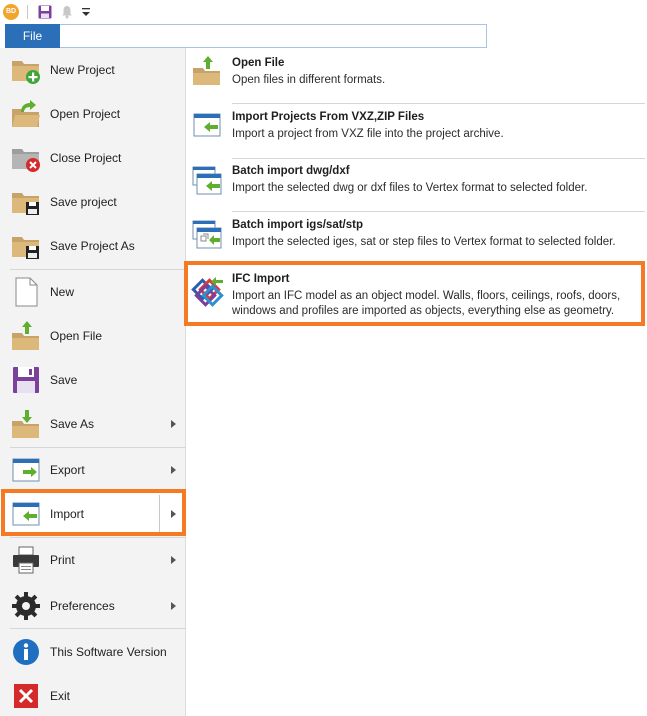 The width and height of the screenshot is (647, 716). I want to click on quick-access-toolbar: BD, so click(323, 12).